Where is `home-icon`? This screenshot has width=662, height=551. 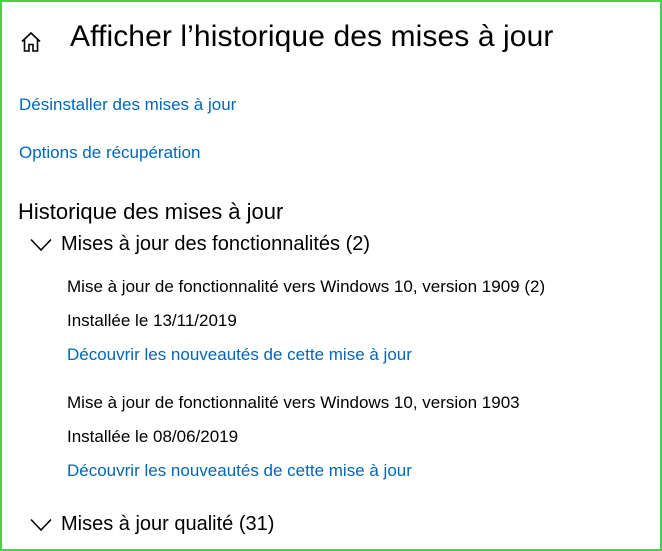
home-icon is located at coordinates (31, 42).